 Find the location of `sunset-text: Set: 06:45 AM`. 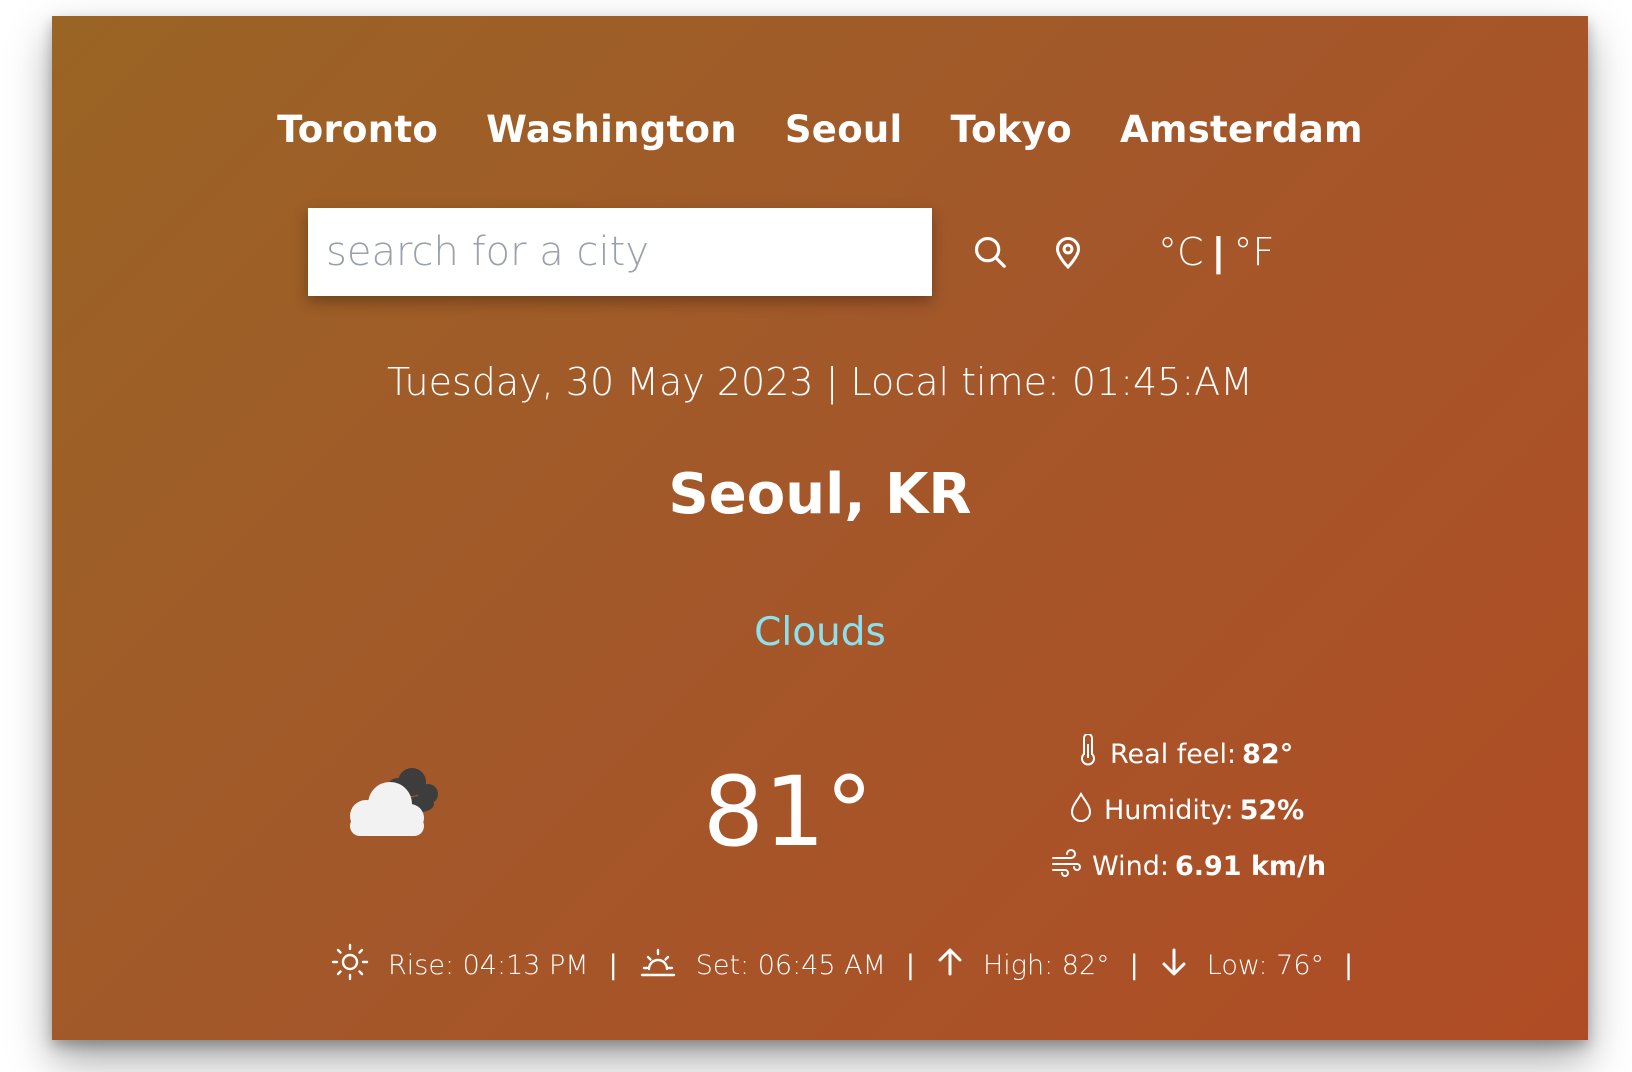

sunset-text: Set: 06:45 AM is located at coordinates (790, 965).